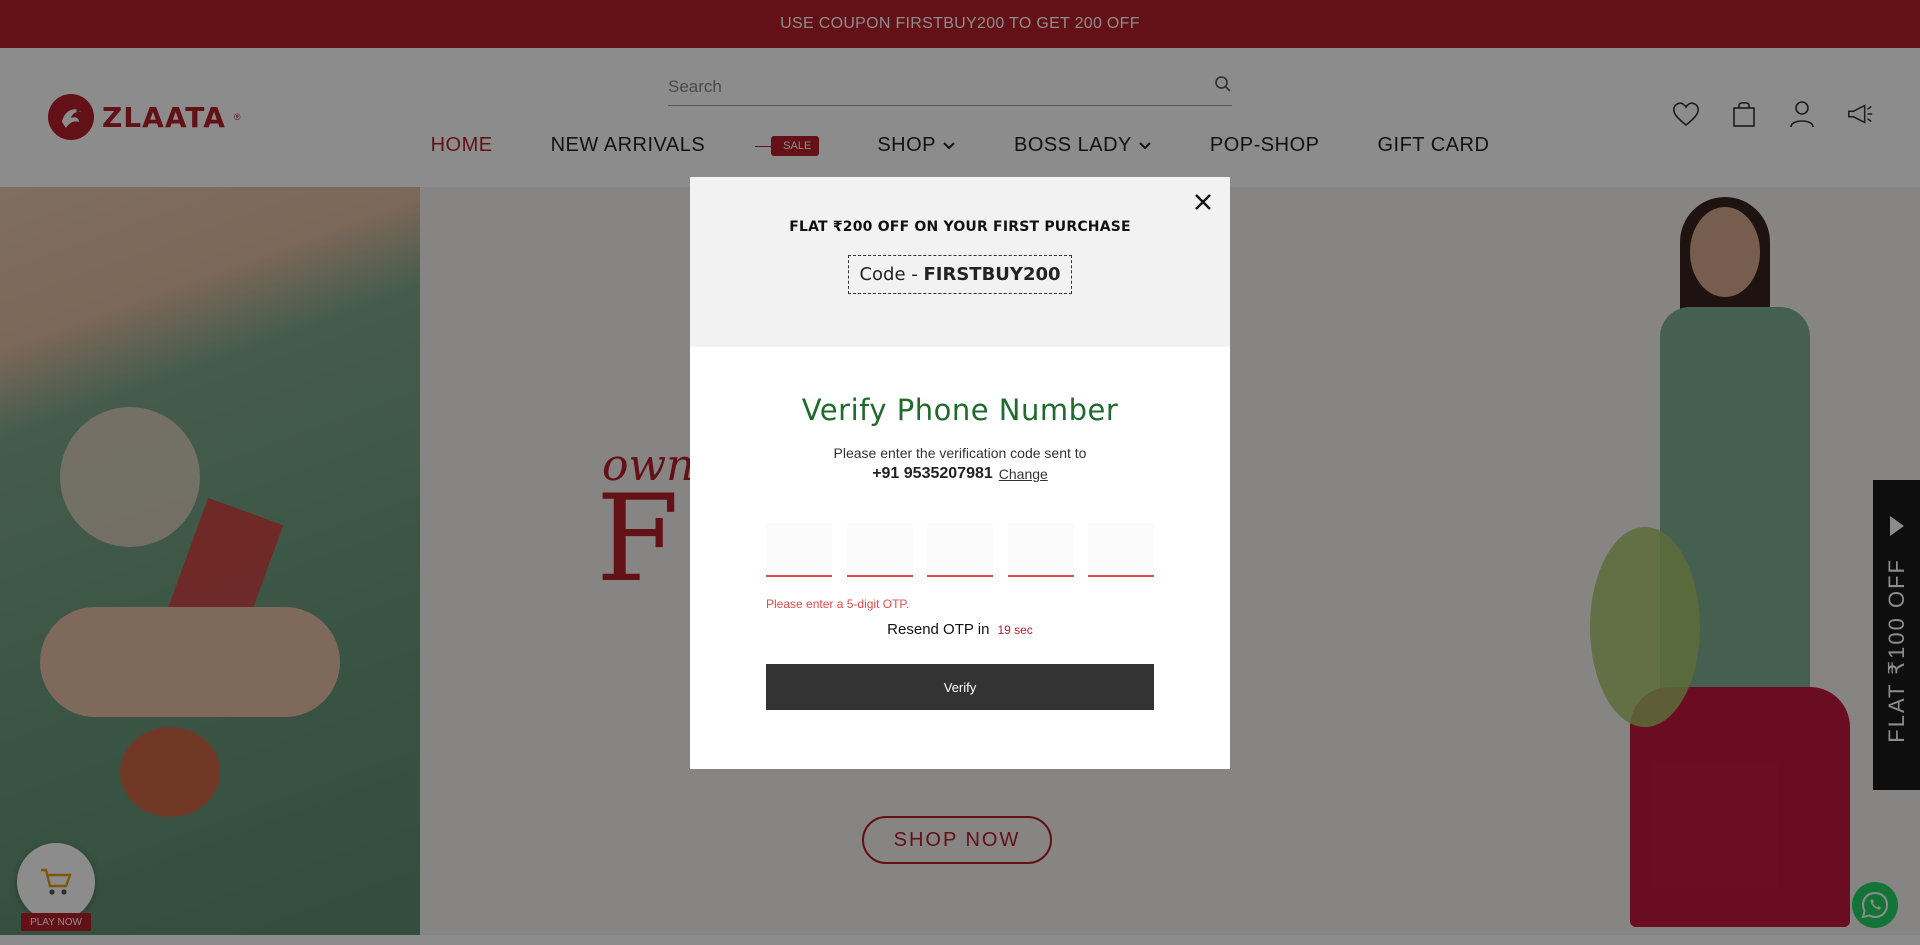 The height and width of the screenshot is (945, 1920). Describe the element at coordinates (838, 604) in the screenshot. I see `otp-error-message: Please enter a 5-digit OTP.` at that location.